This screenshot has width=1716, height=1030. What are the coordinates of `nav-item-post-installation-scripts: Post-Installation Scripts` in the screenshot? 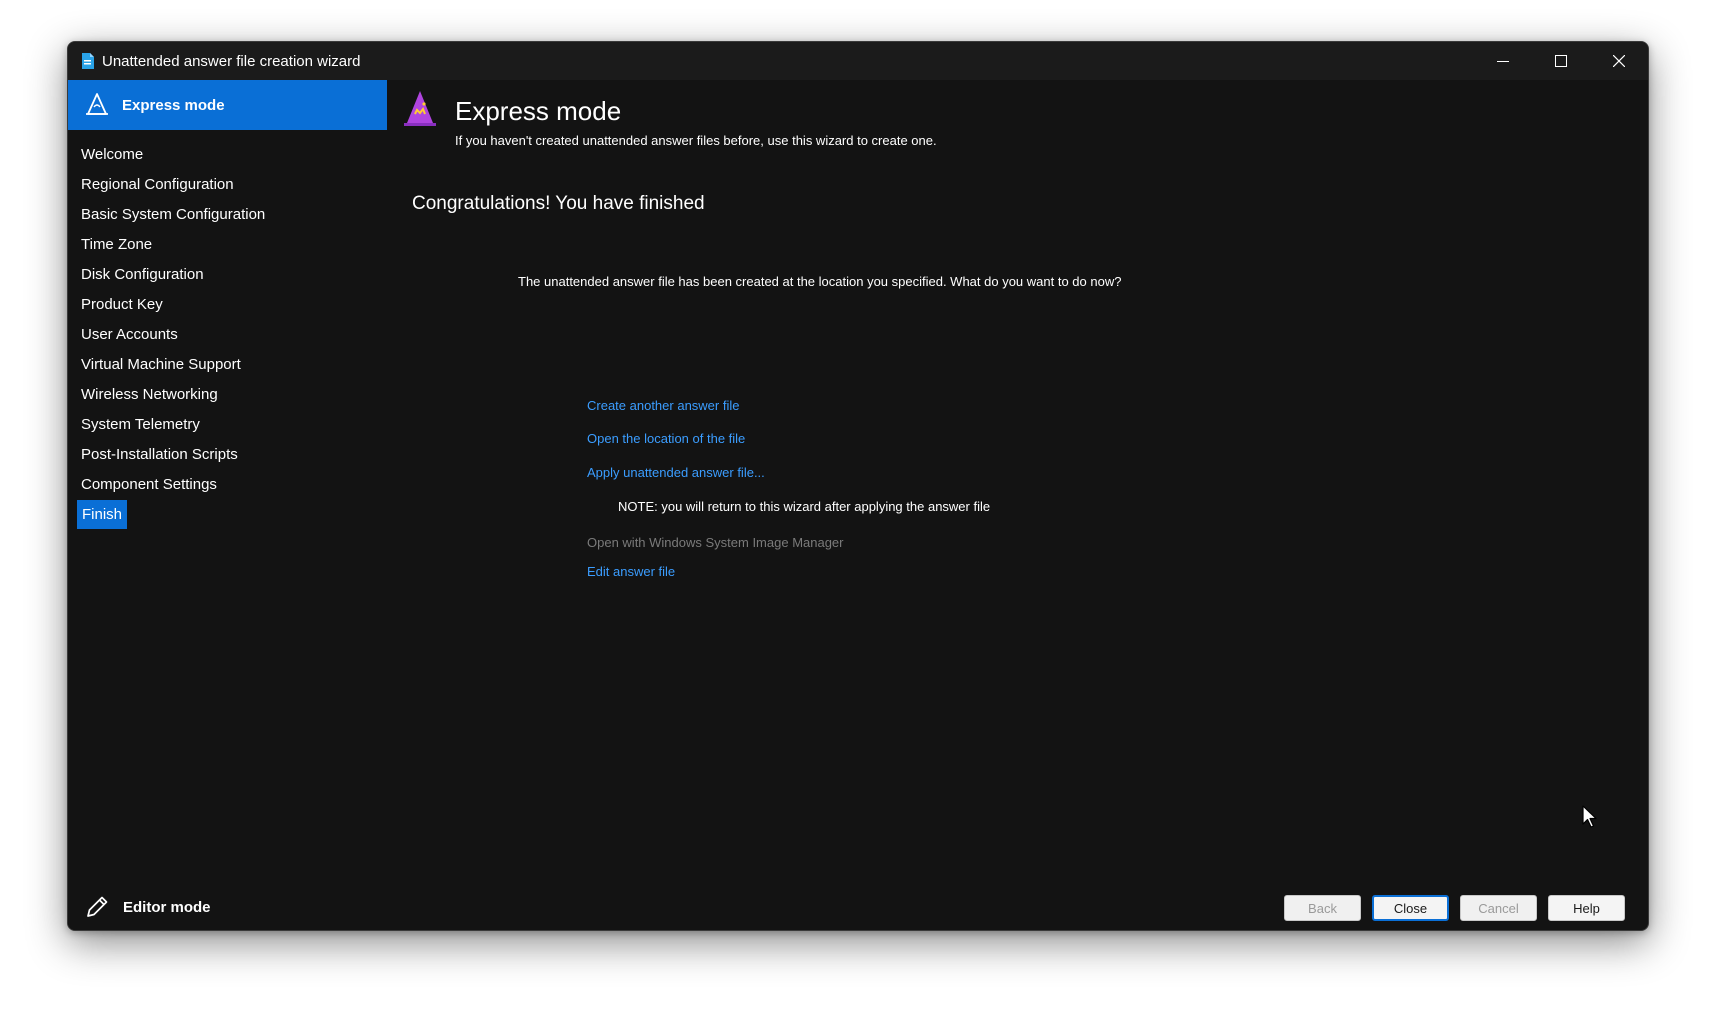 It's located at (227, 455).